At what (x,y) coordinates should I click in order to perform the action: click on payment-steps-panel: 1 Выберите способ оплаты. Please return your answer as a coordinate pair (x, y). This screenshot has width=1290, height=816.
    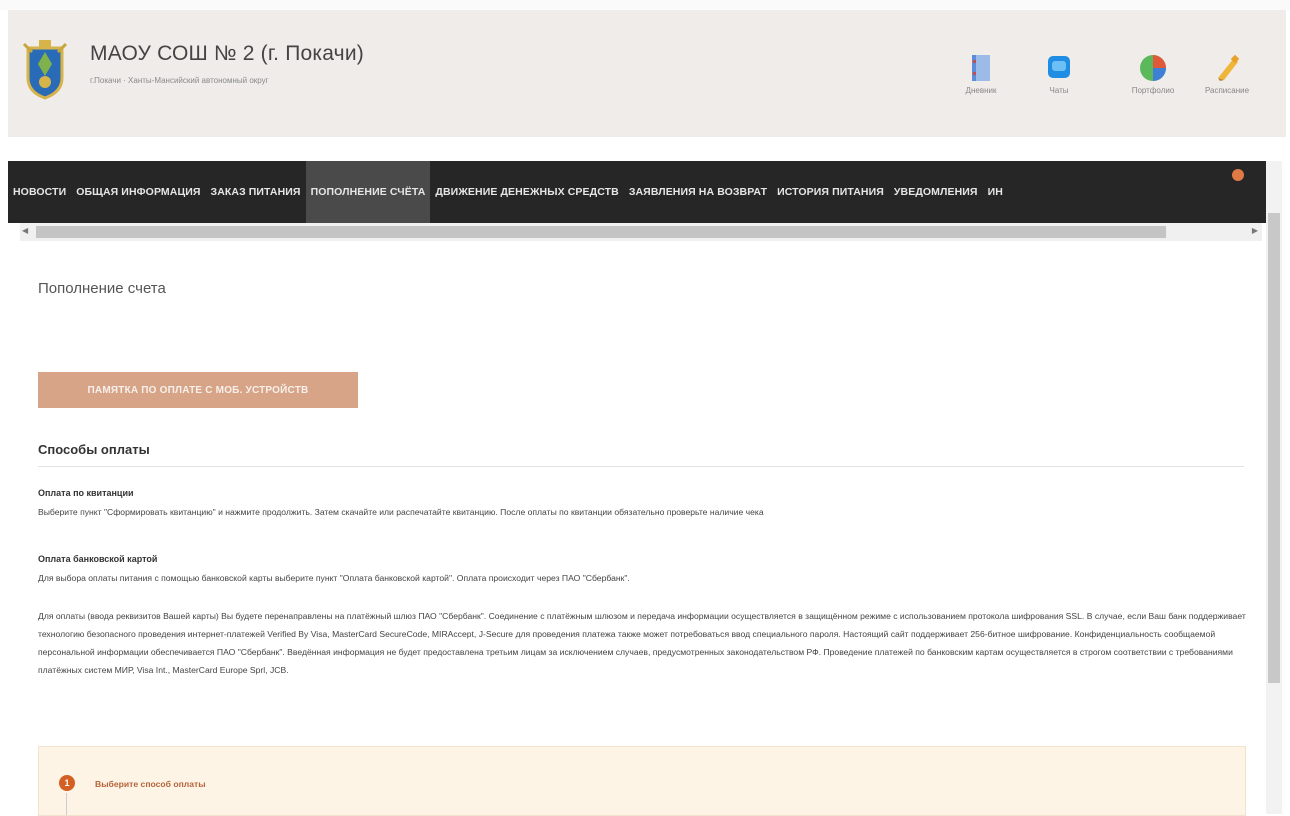
    Looking at the image, I should click on (642, 781).